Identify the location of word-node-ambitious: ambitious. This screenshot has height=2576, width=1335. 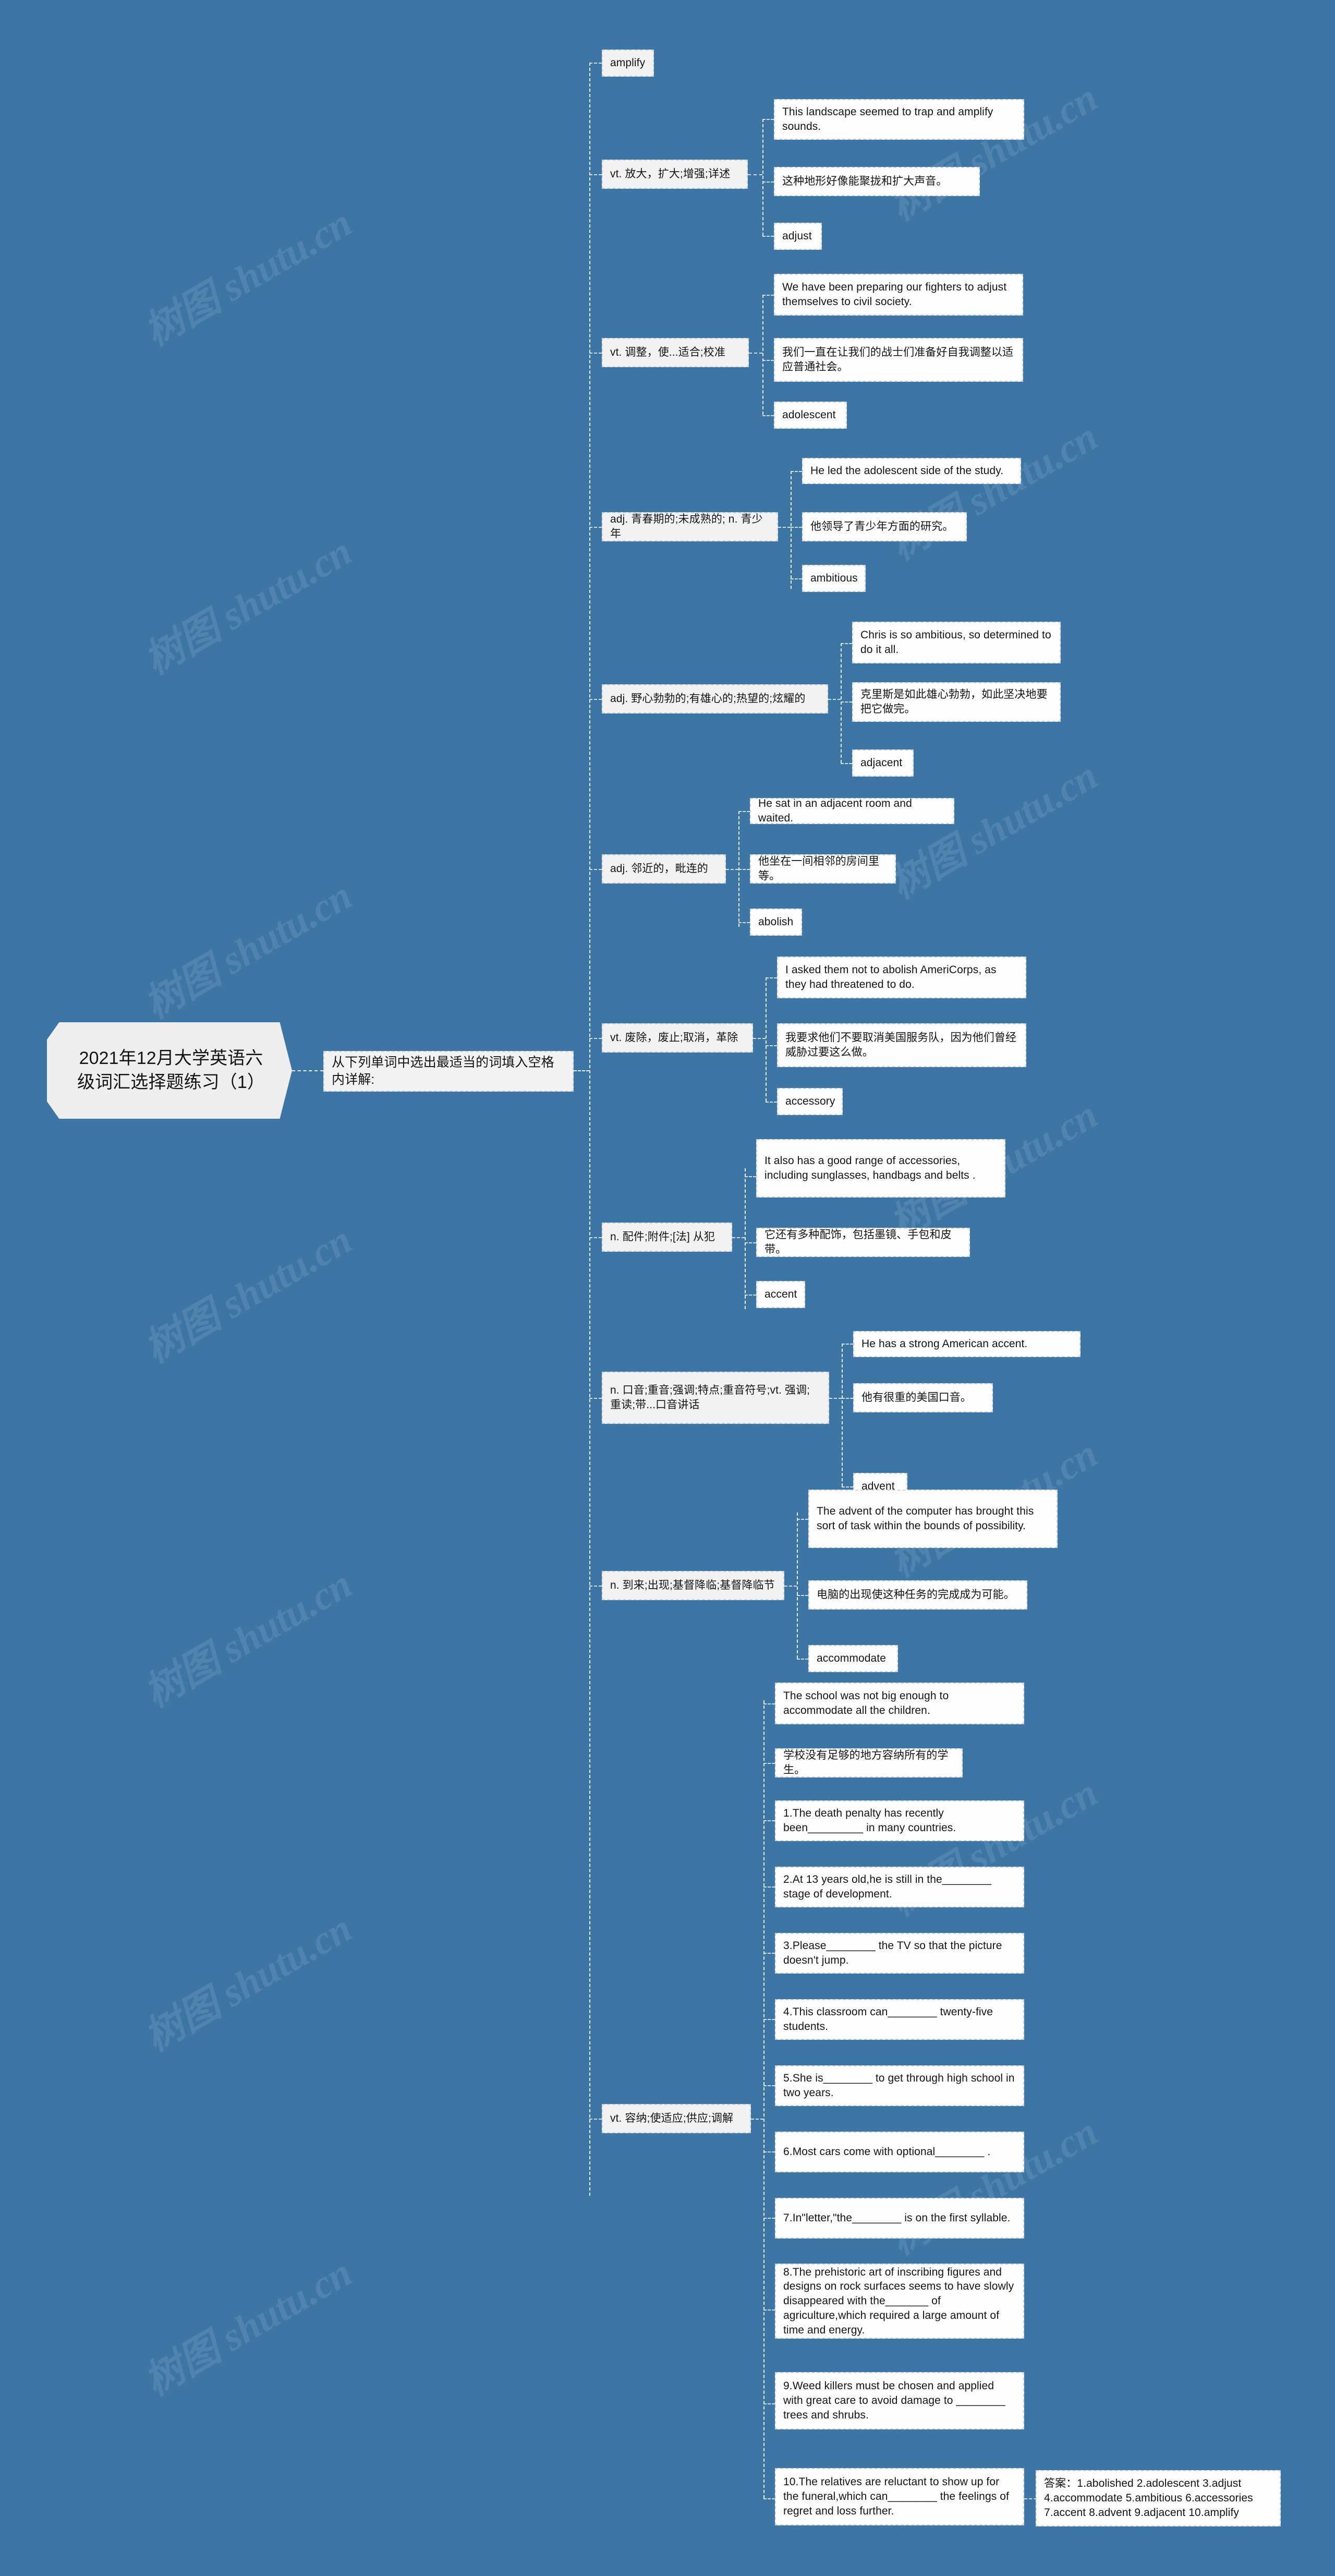
(834, 578).